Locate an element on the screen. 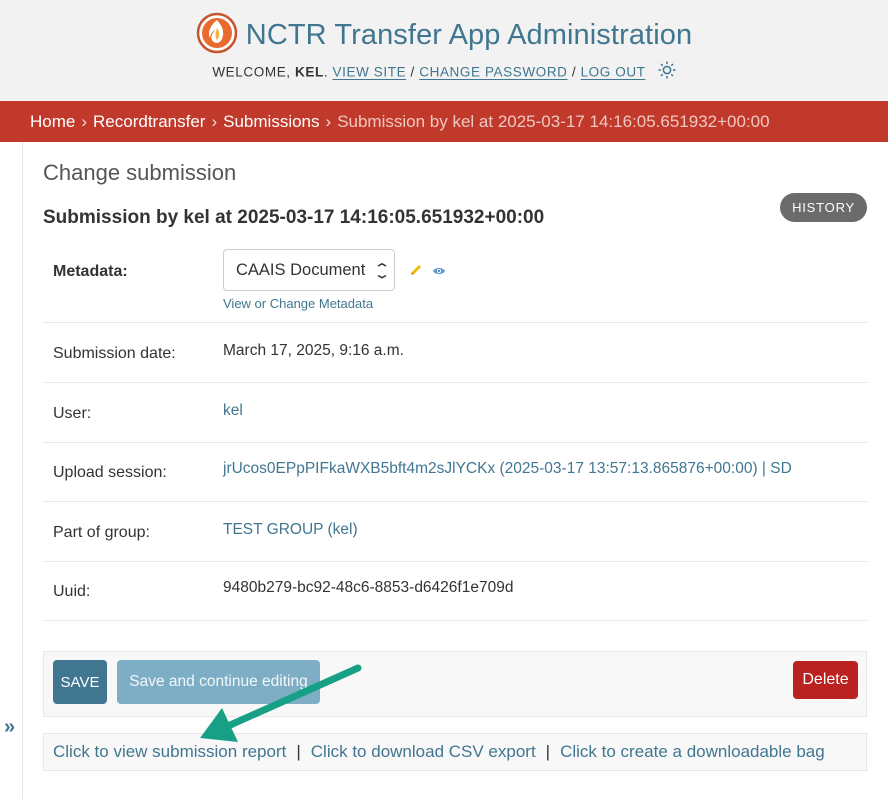 The height and width of the screenshot is (799, 888). submission-date-label: Submission date: is located at coordinates (114, 353).